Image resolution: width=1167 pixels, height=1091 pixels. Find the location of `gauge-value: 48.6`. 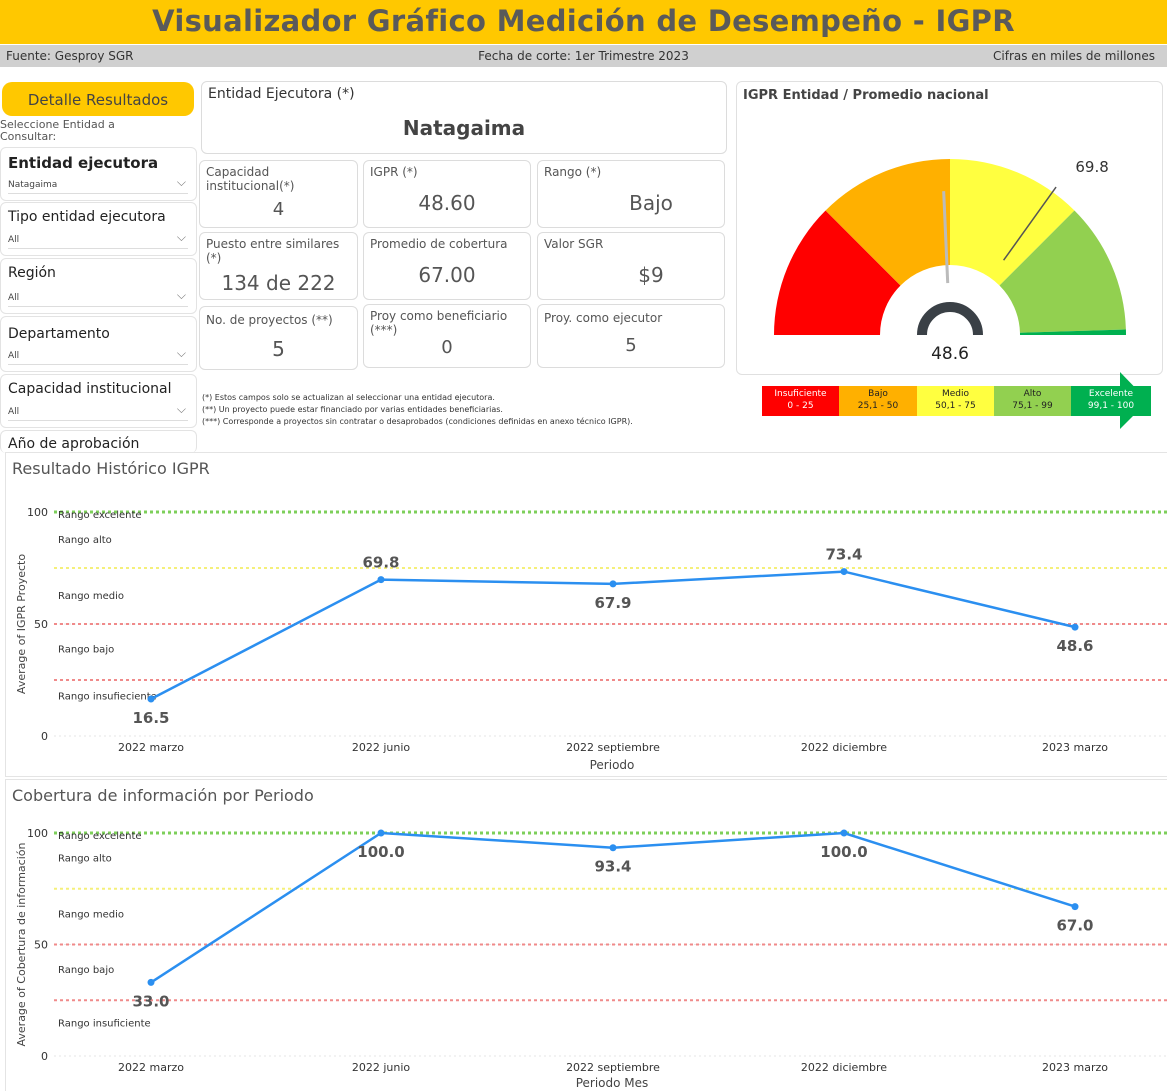

gauge-value: 48.6 is located at coordinates (950, 354).